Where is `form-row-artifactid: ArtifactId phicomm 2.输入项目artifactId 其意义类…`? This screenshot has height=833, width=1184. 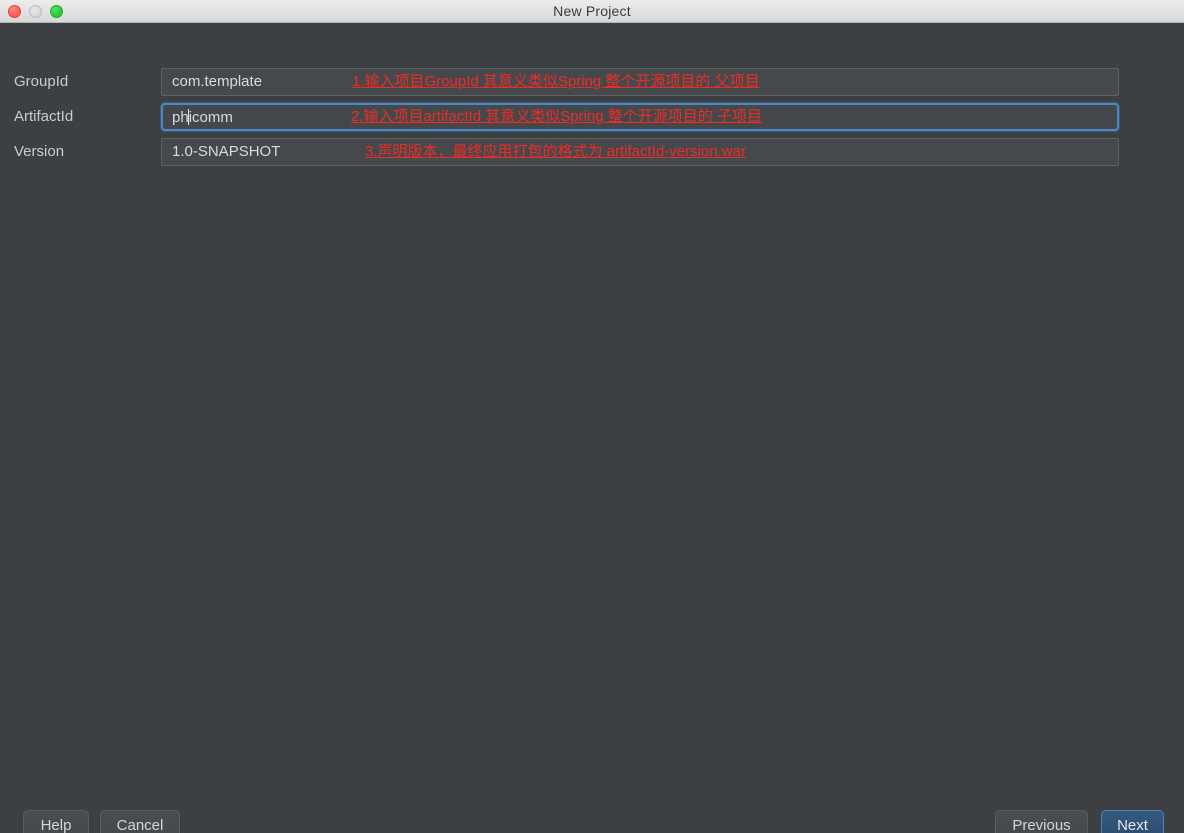
form-row-artifactid: ArtifactId phicomm 2.输入项目artifactId 其意义类… is located at coordinates (592, 117).